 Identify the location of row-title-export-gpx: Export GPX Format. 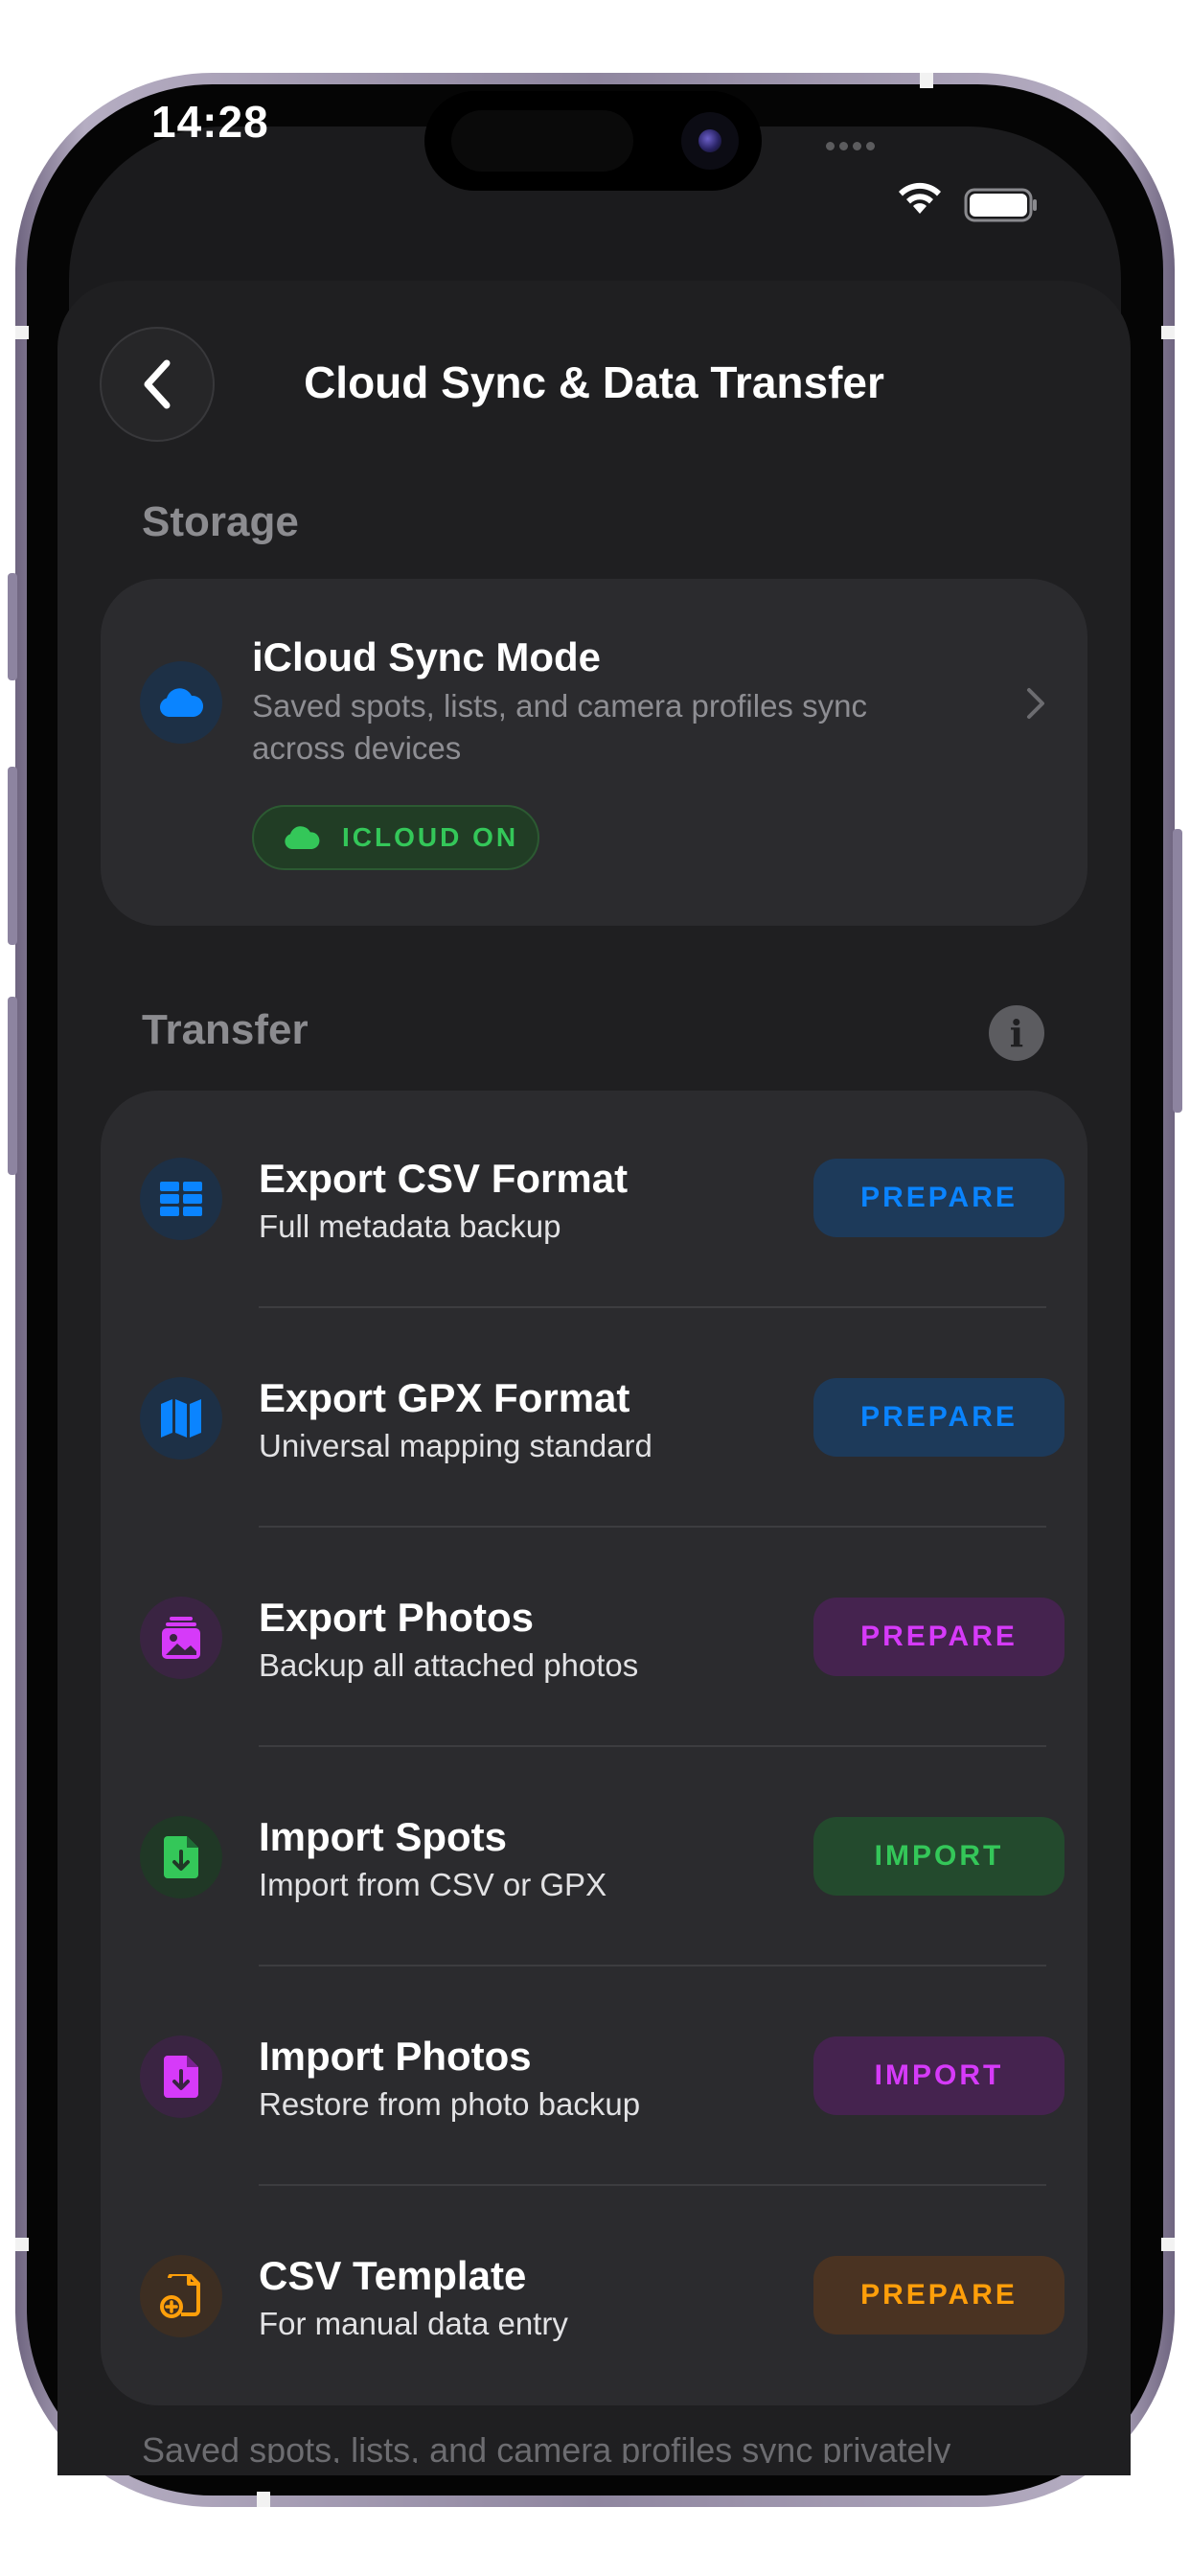
(445, 1397).